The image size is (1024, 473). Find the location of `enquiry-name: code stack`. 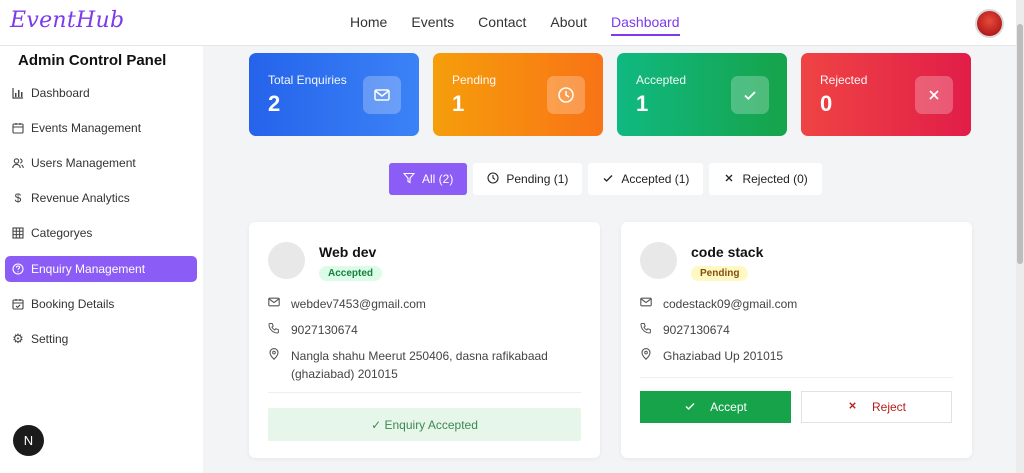

enquiry-name: code stack is located at coordinates (727, 252).